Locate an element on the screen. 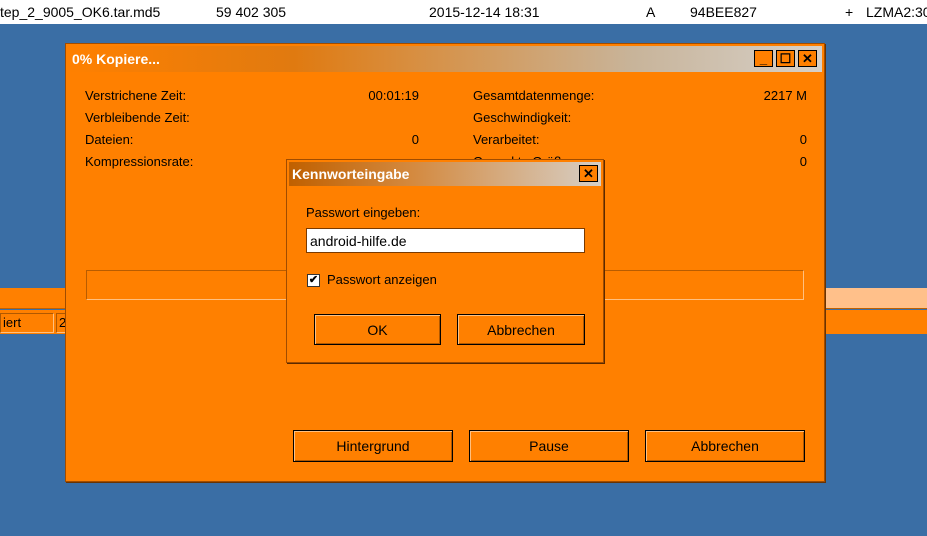 Image resolution: width=927 pixels, height=536 pixels. background-button: Hintergrund is located at coordinates (373, 446).